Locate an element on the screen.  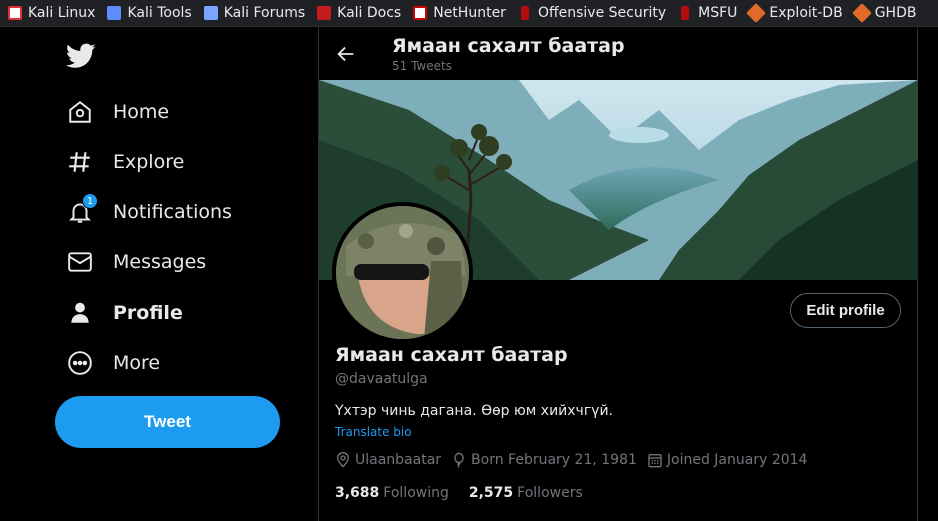
tweet-count: 51 Tweets is located at coordinates (422, 66).